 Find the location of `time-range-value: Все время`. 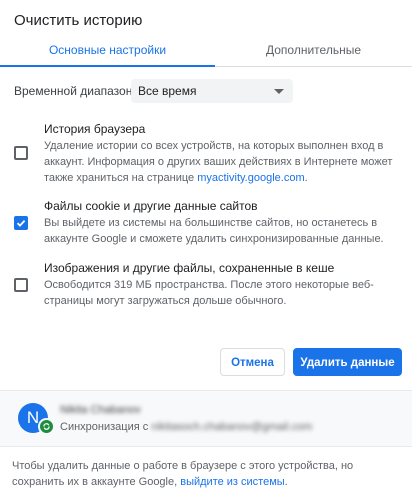

time-range-value: Все время is located at coordinates (167, 91).